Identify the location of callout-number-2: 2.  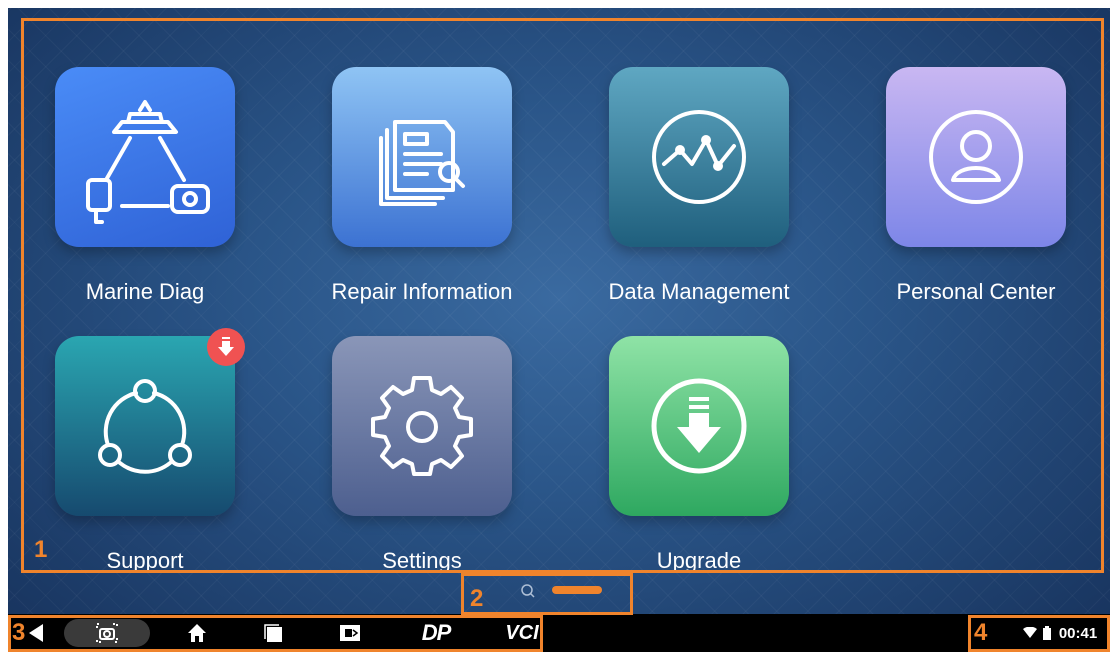
(477, 598).